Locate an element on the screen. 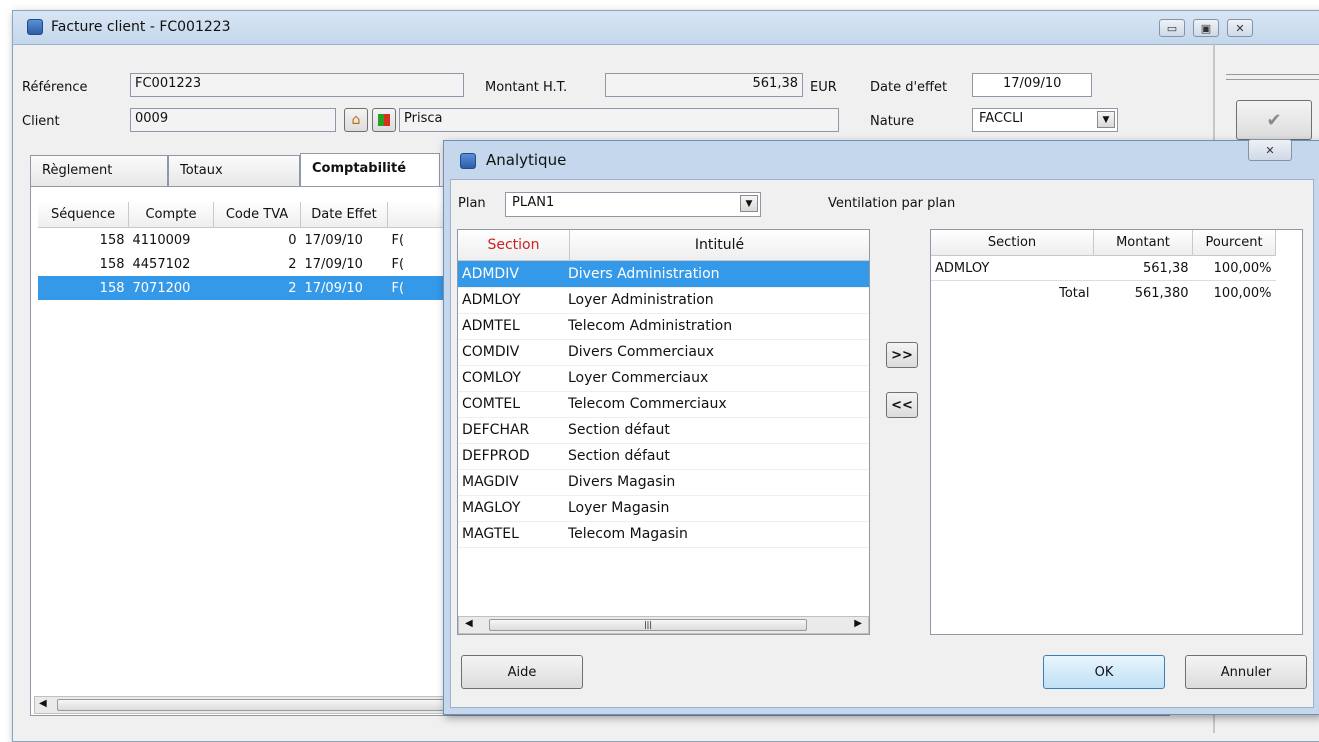  list-item: MAGDIV Divers Magasin is located at coordinates (663, 482).